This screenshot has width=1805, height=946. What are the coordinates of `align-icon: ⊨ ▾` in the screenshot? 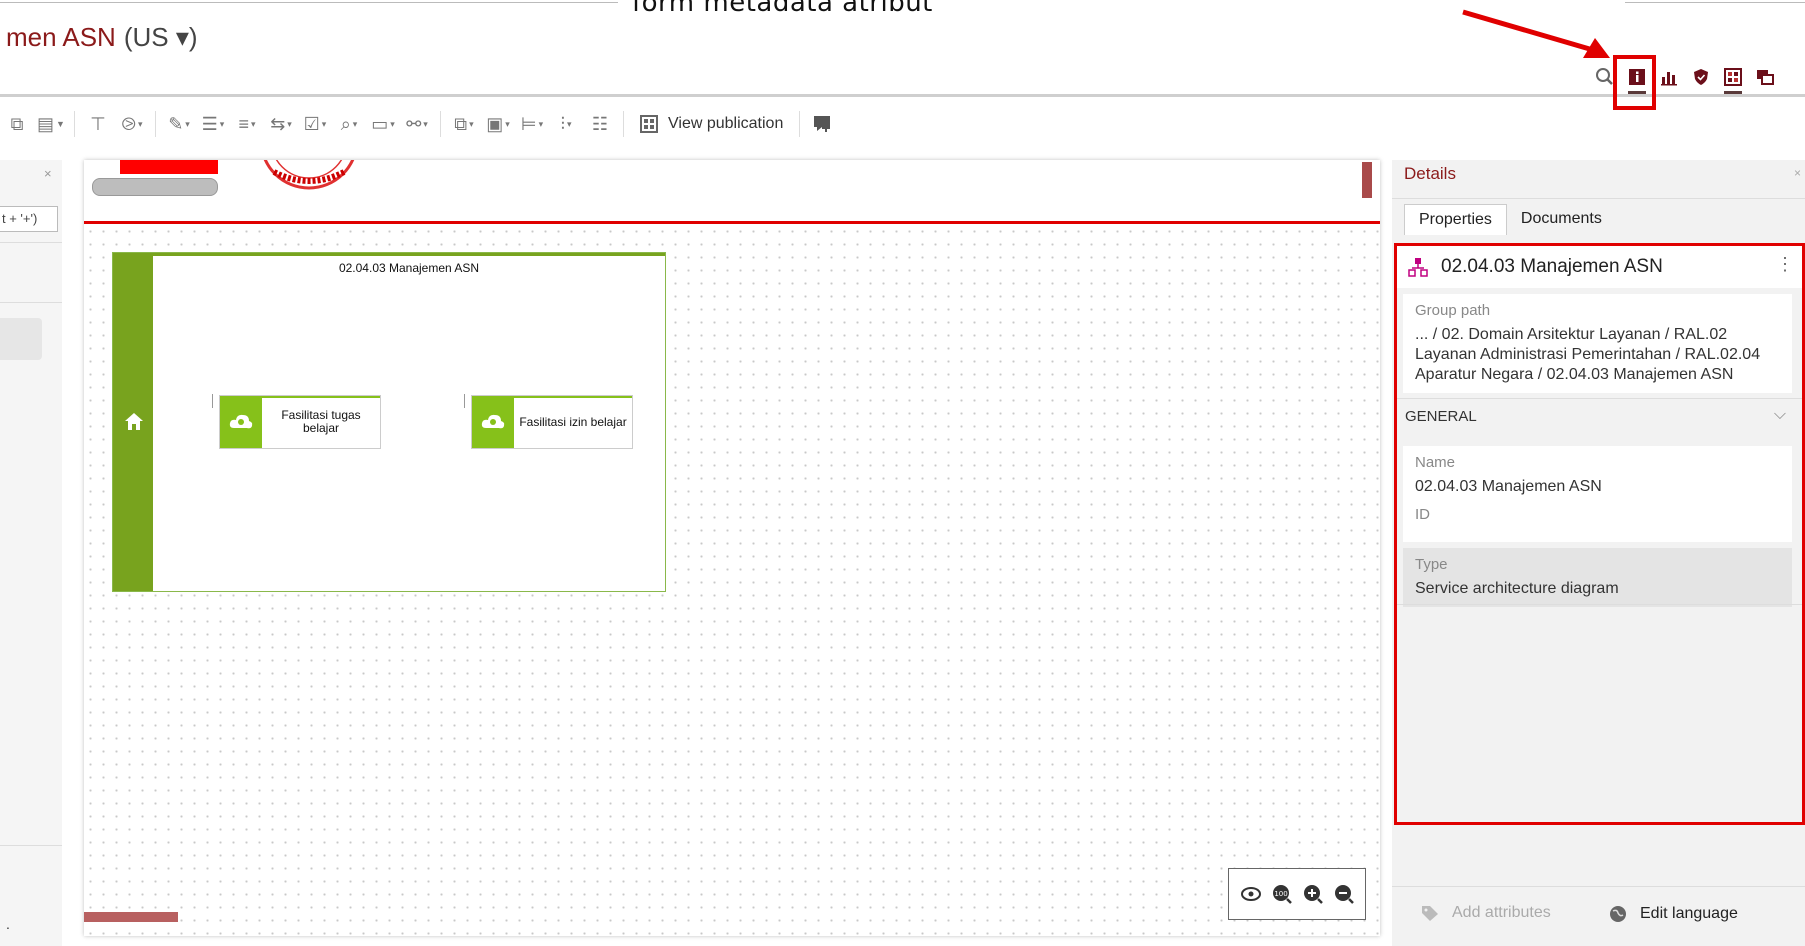 It's located at (532, 124).